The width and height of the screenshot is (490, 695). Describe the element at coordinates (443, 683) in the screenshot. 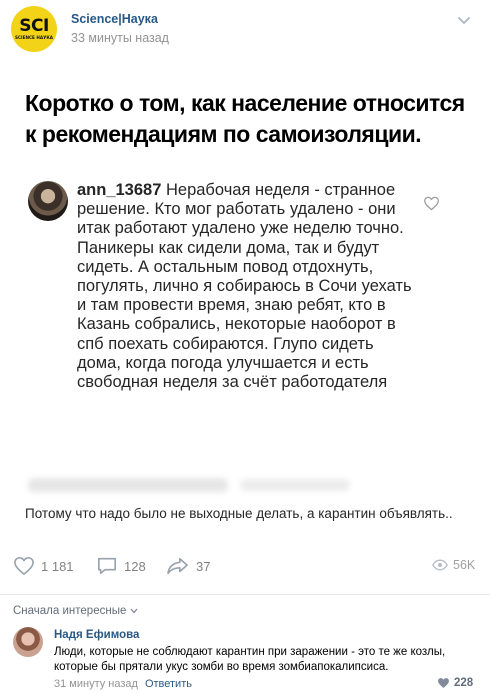

I see `heart-filled-icon` at that location.